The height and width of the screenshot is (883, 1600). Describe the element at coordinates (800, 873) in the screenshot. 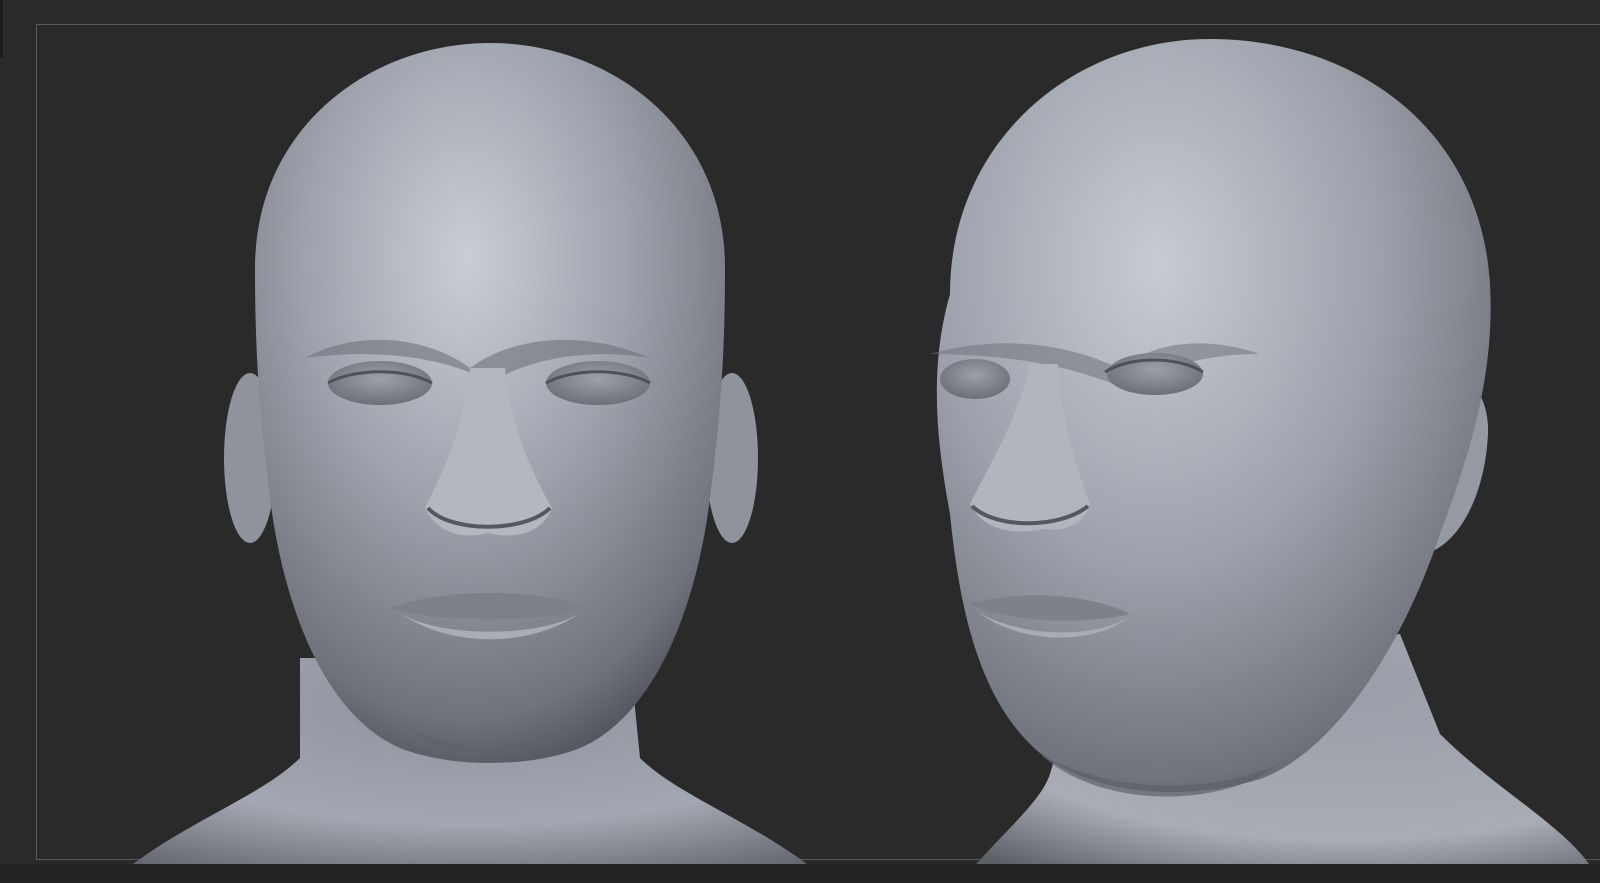

I see `bottom-status-bar` at that location.